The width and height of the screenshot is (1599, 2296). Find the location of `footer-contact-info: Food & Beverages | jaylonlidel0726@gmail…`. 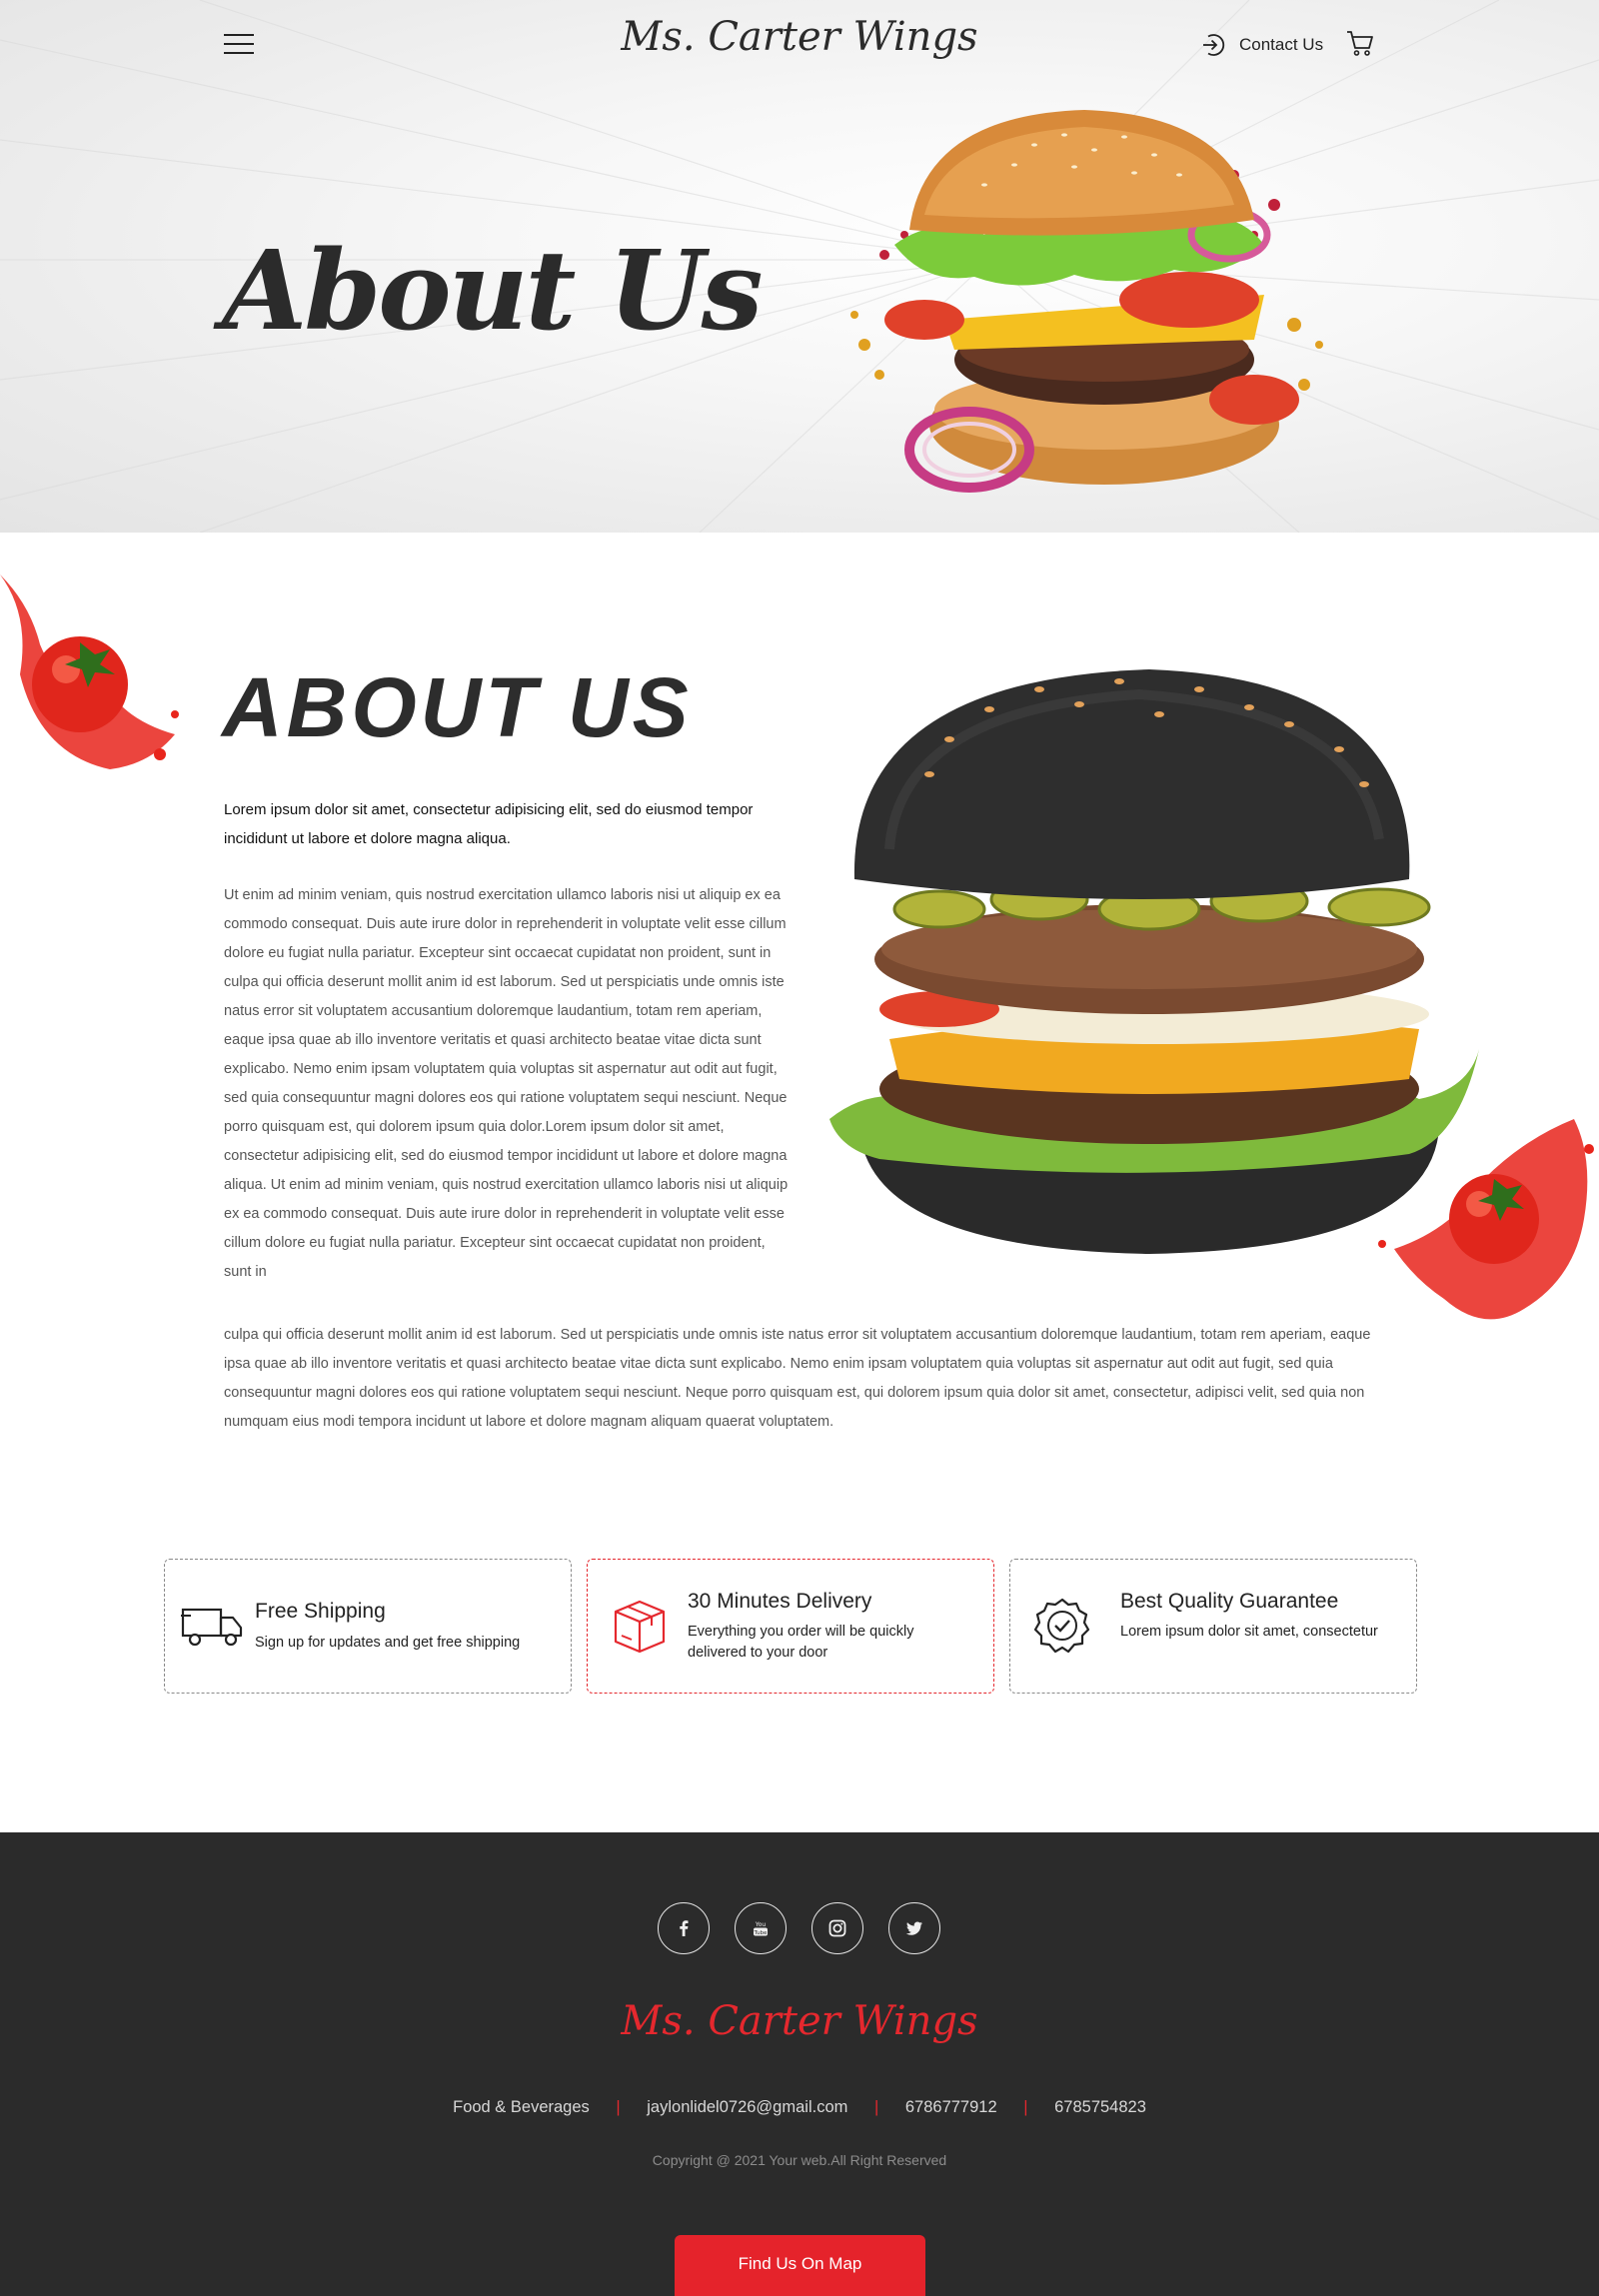

footer-contact-info: Food & Beverages | jaylonlidel0726@gmail… is located at coordinates (799, 2107).